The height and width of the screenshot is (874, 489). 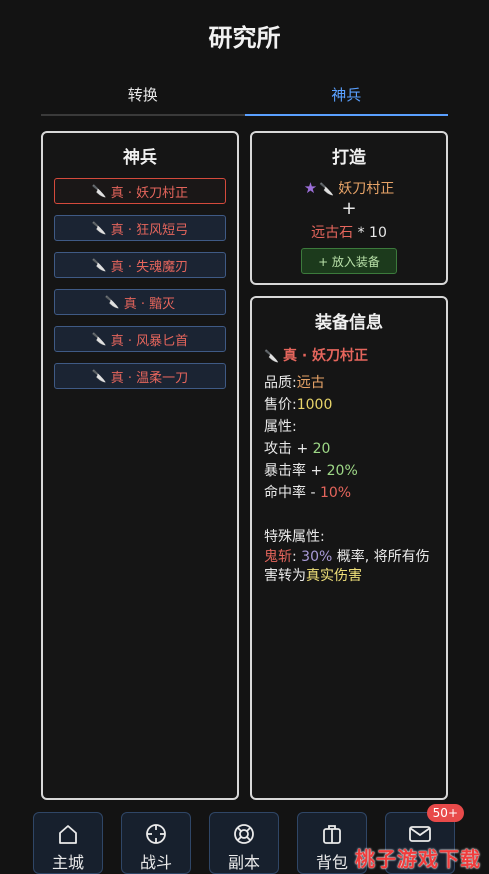 What do you see at coordinates (297, 449) in the screenshot?
I see `attack-row: 攻击 + 20` at bounding box center [297, 449].